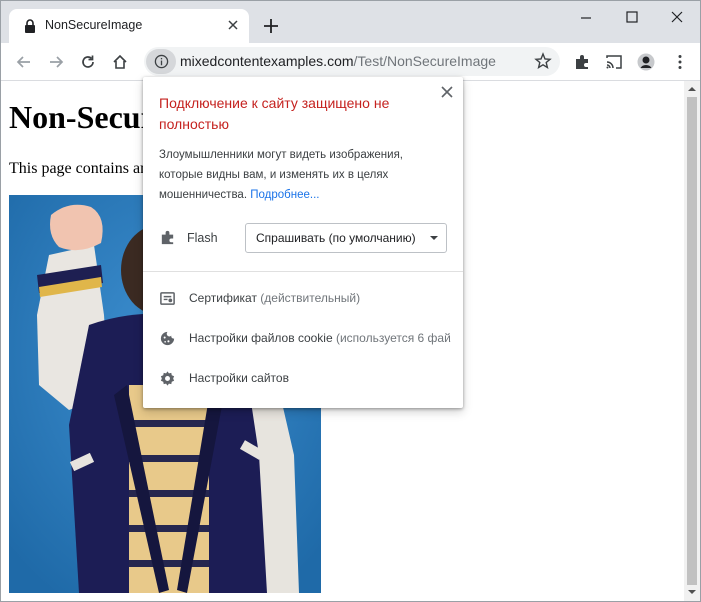 This screenshot has width=701, height=602. What do you see at coordinates (434, 238) in the screenshot?
I see `chevron-down-icon` at bounding box center [434, 238].